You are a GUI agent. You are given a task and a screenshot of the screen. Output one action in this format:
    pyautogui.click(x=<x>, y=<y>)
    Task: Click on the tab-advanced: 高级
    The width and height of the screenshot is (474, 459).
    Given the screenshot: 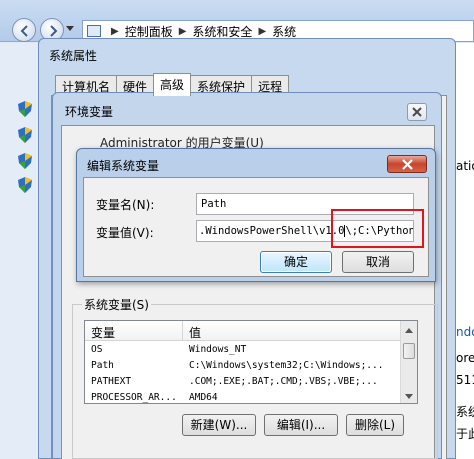 What is the action you would take?
    pyautogui.click(x=172, y=84)
    